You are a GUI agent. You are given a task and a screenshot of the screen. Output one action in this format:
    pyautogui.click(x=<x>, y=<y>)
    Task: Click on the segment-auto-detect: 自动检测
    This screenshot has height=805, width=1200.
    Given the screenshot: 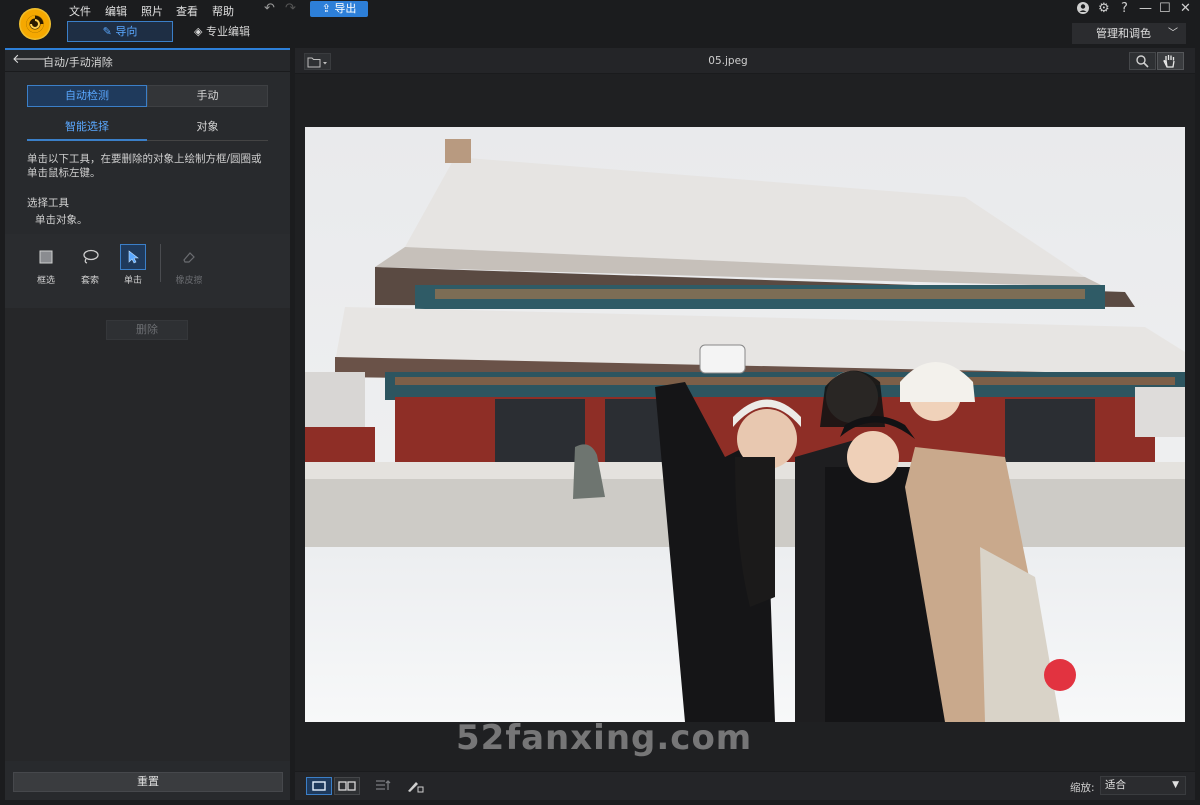 What is the action you would take?
    pyautogui.click(x=87, y=96)
    